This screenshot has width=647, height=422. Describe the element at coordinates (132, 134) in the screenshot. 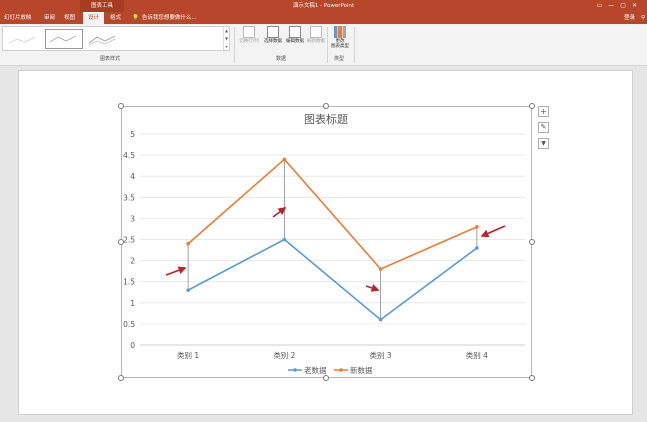

I see `y-tick-label: 5` at that location.